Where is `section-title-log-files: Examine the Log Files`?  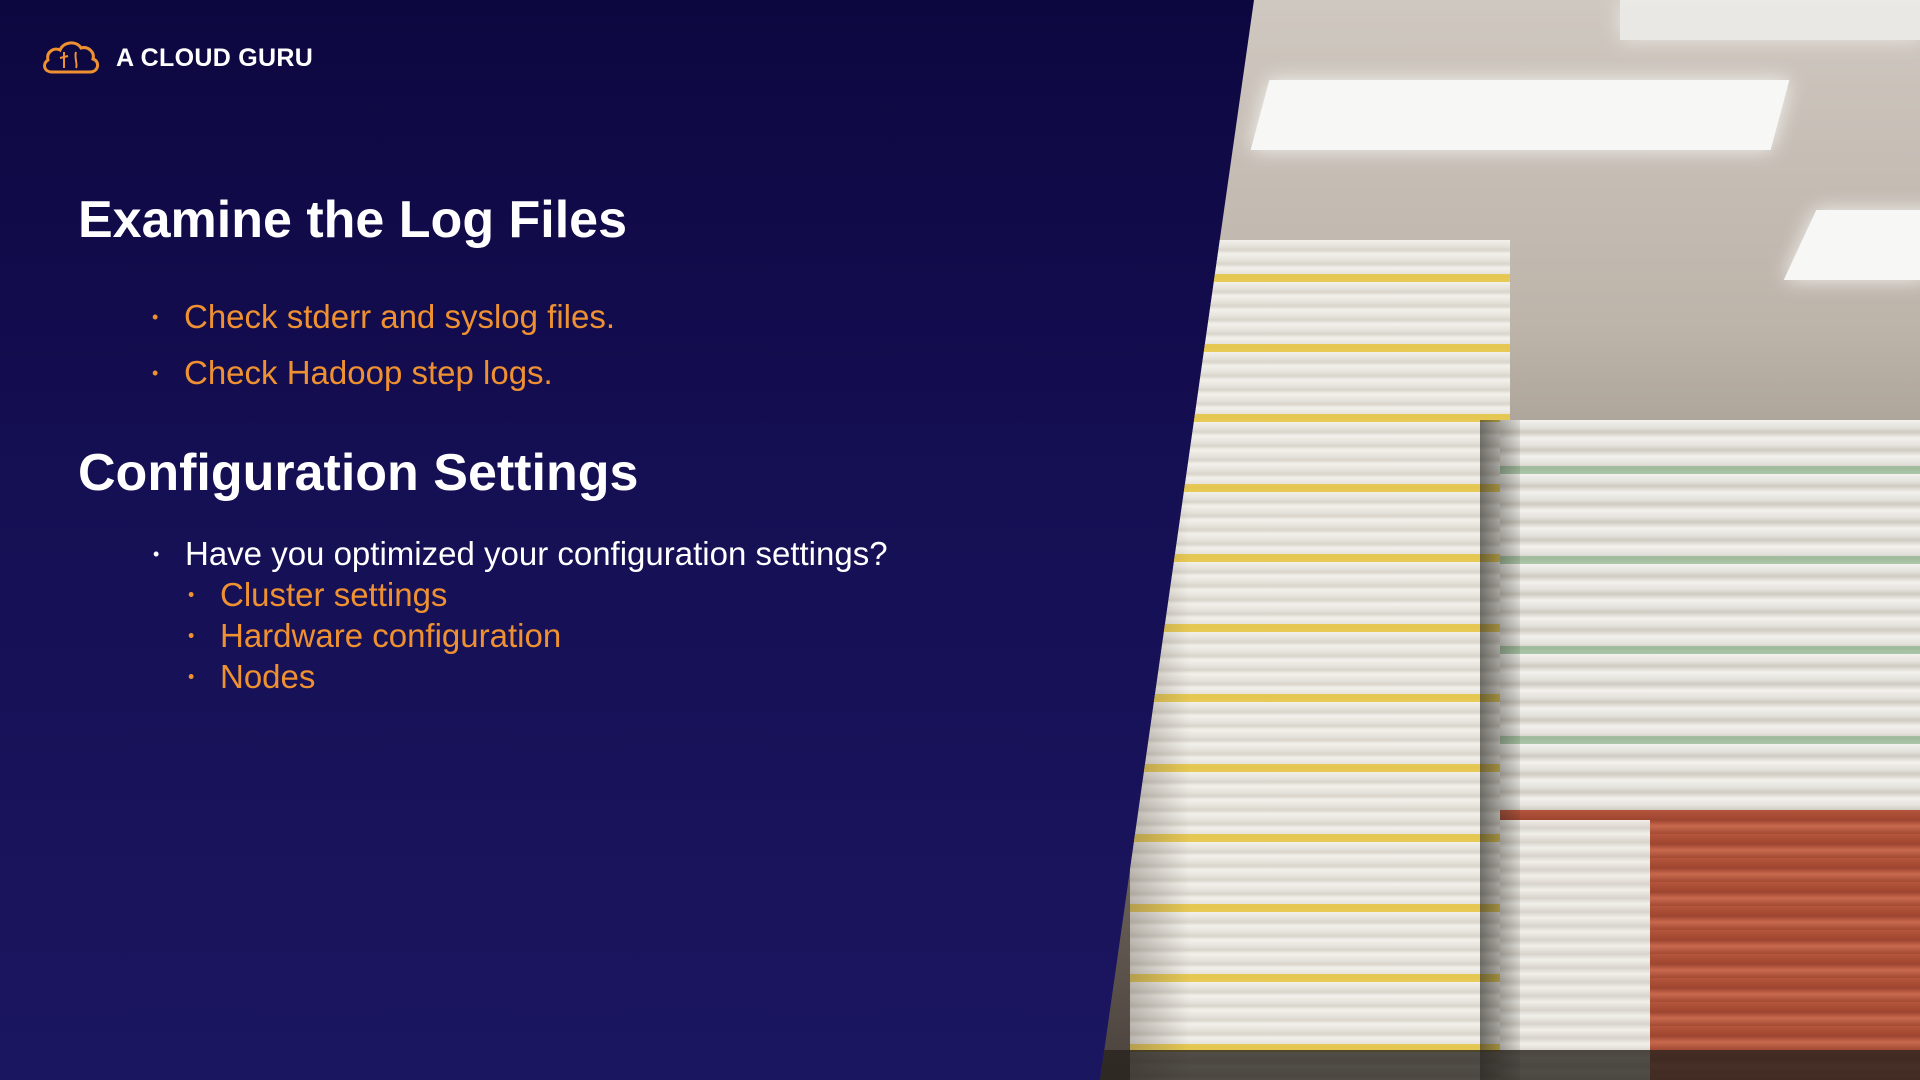
section-title-log-files: Examine the Log Files is located at coordinates (353, 220).